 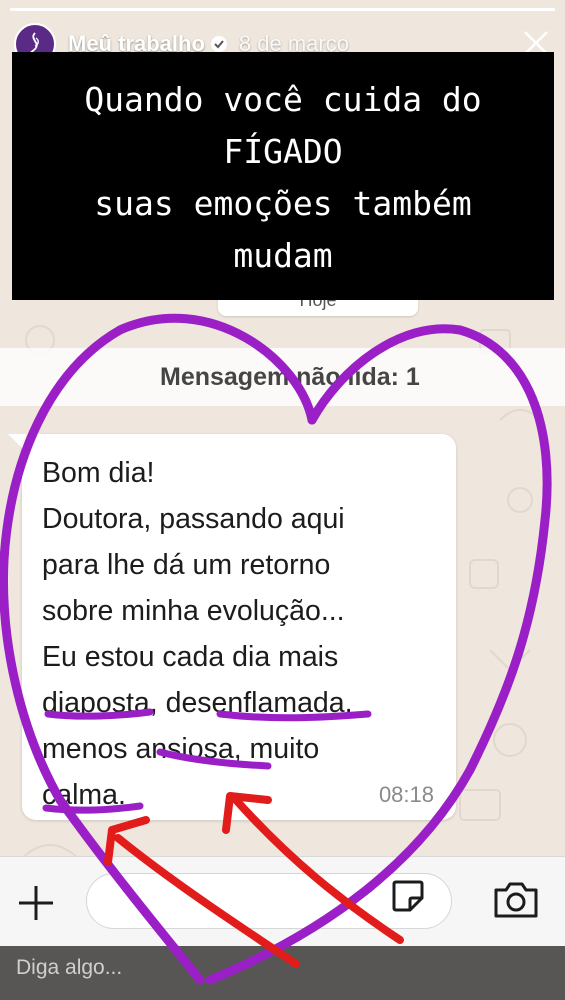 I want to click on story-progress-bar, so click(x=282, y=9).